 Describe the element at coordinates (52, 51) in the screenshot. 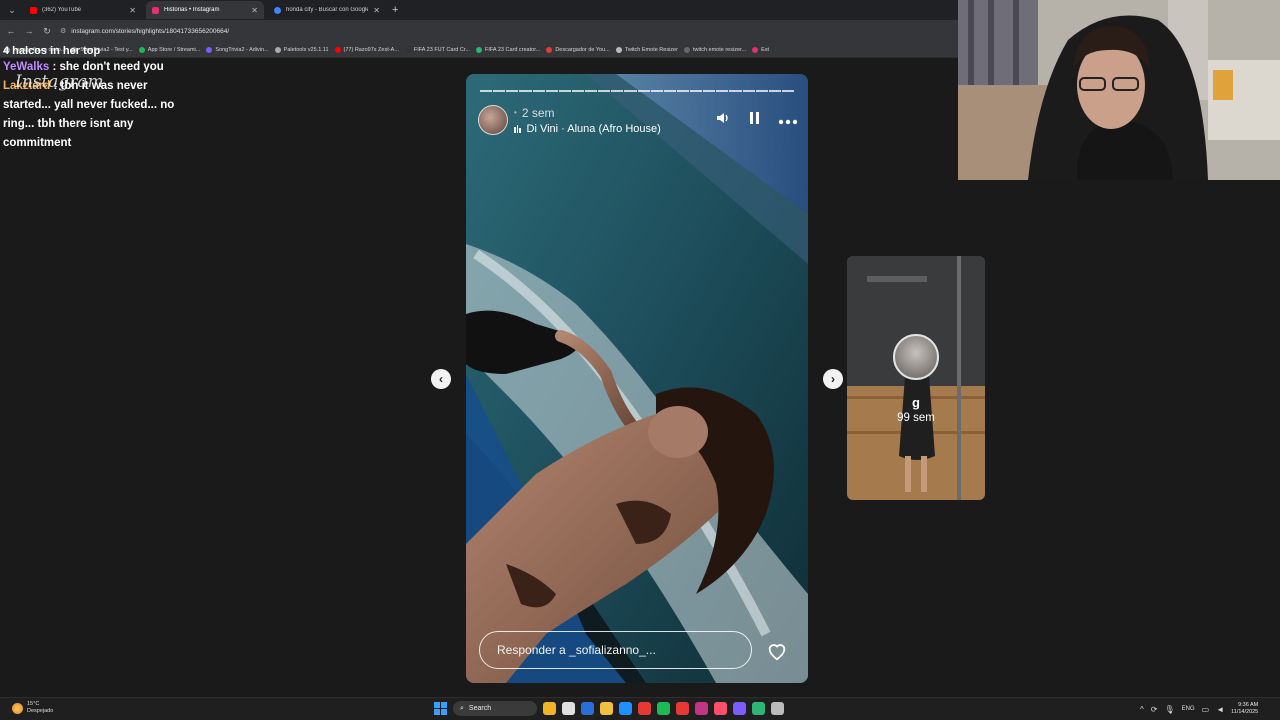

I see `chat-cut-line: 4 halcos in her top` at that location.